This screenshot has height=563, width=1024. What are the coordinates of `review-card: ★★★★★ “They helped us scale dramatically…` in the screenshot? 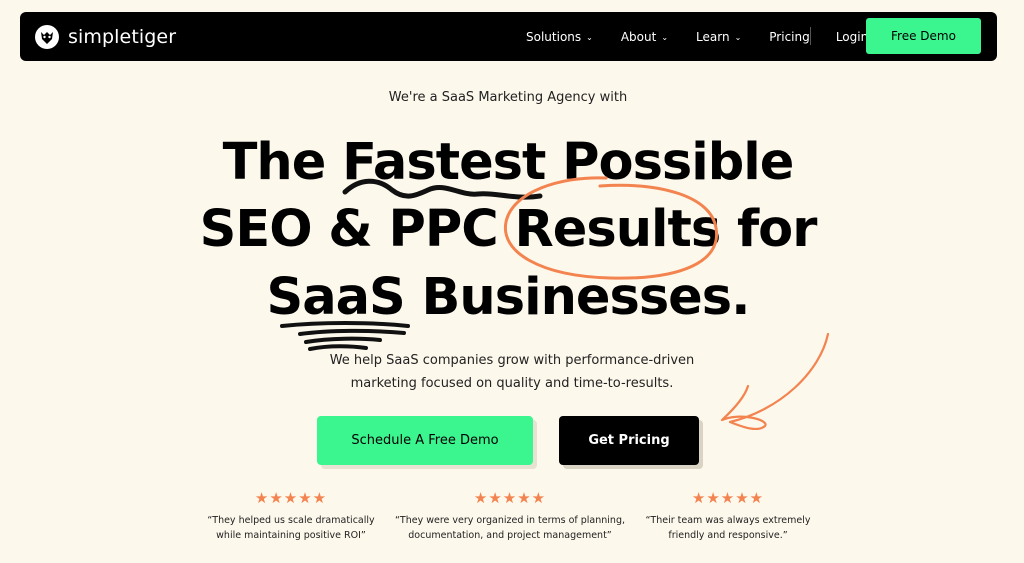 It's located at (291, 516).